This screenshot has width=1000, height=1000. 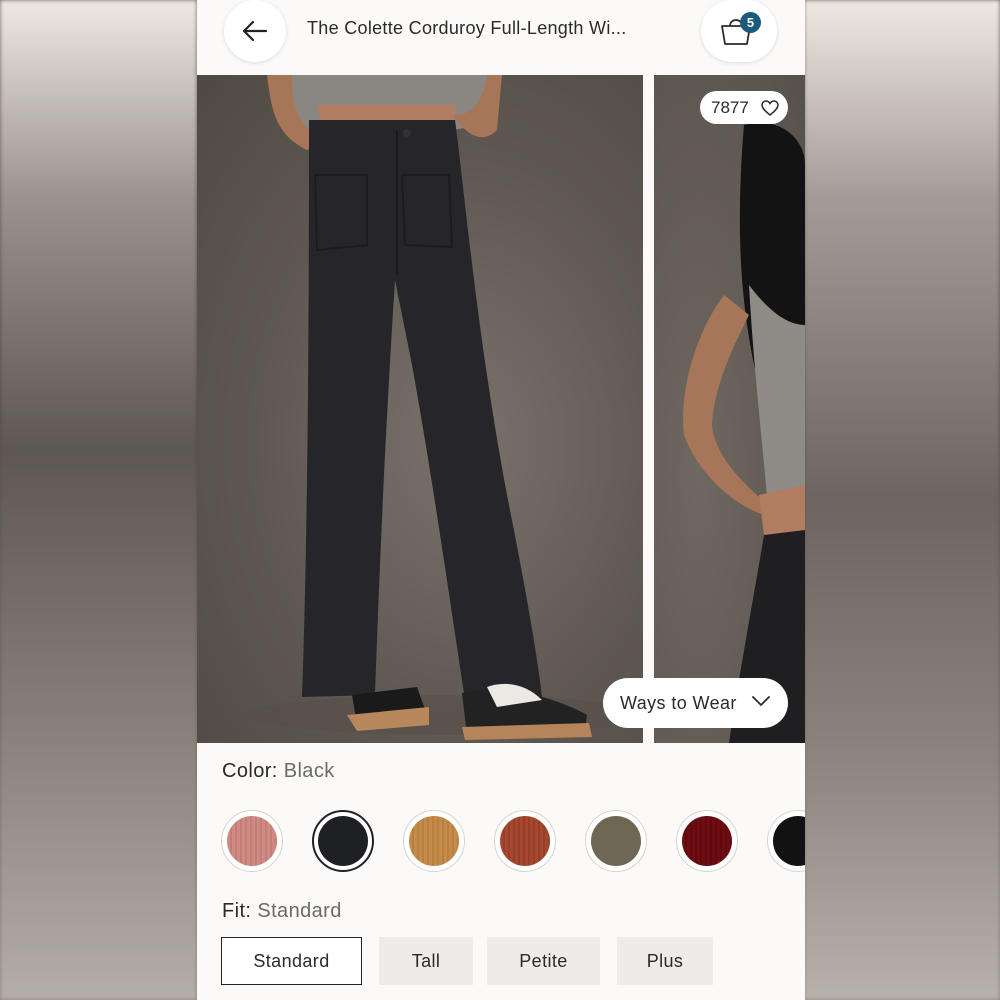 I want to click on swatch-burgundy, so click(x=707, y=841).